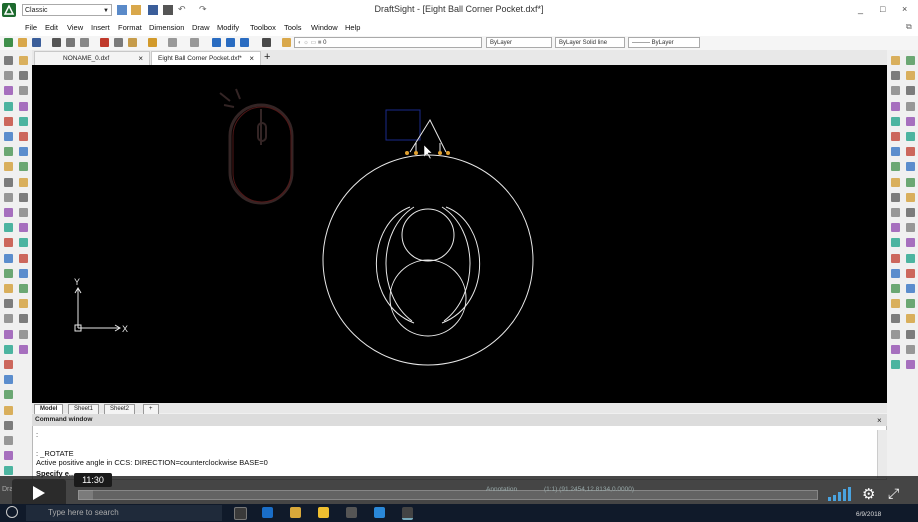  What do you see at coordinates (75, 27) in the screenshot?
I see `menu-view: View` at bounding box center [75, 27].